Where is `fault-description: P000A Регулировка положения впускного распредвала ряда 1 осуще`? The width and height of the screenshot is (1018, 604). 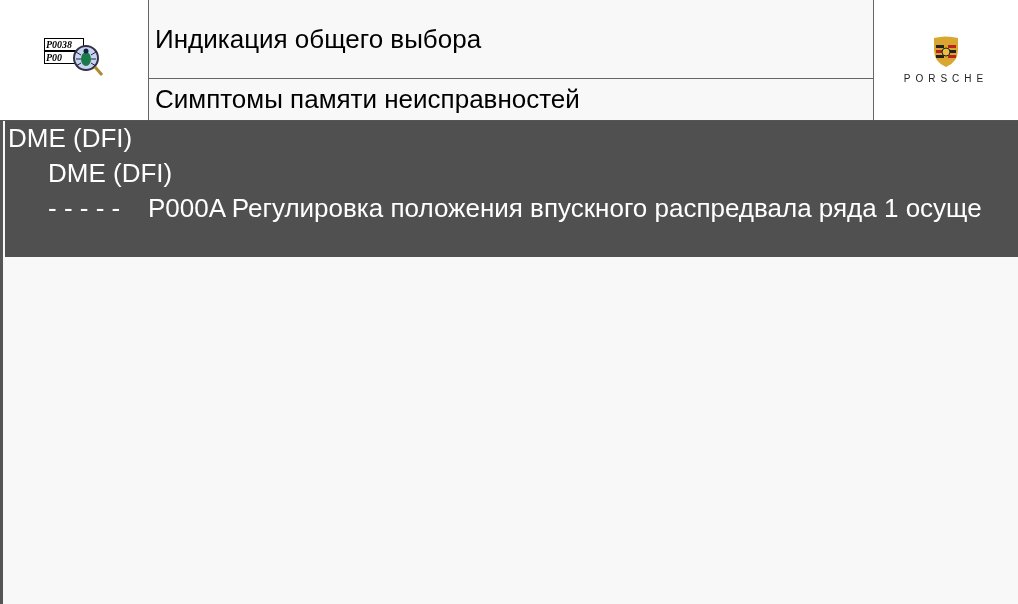 fault-description: P000A Регулировка положения впускного распредвала ряда 1 осуще is located at coordinates (565, 208).